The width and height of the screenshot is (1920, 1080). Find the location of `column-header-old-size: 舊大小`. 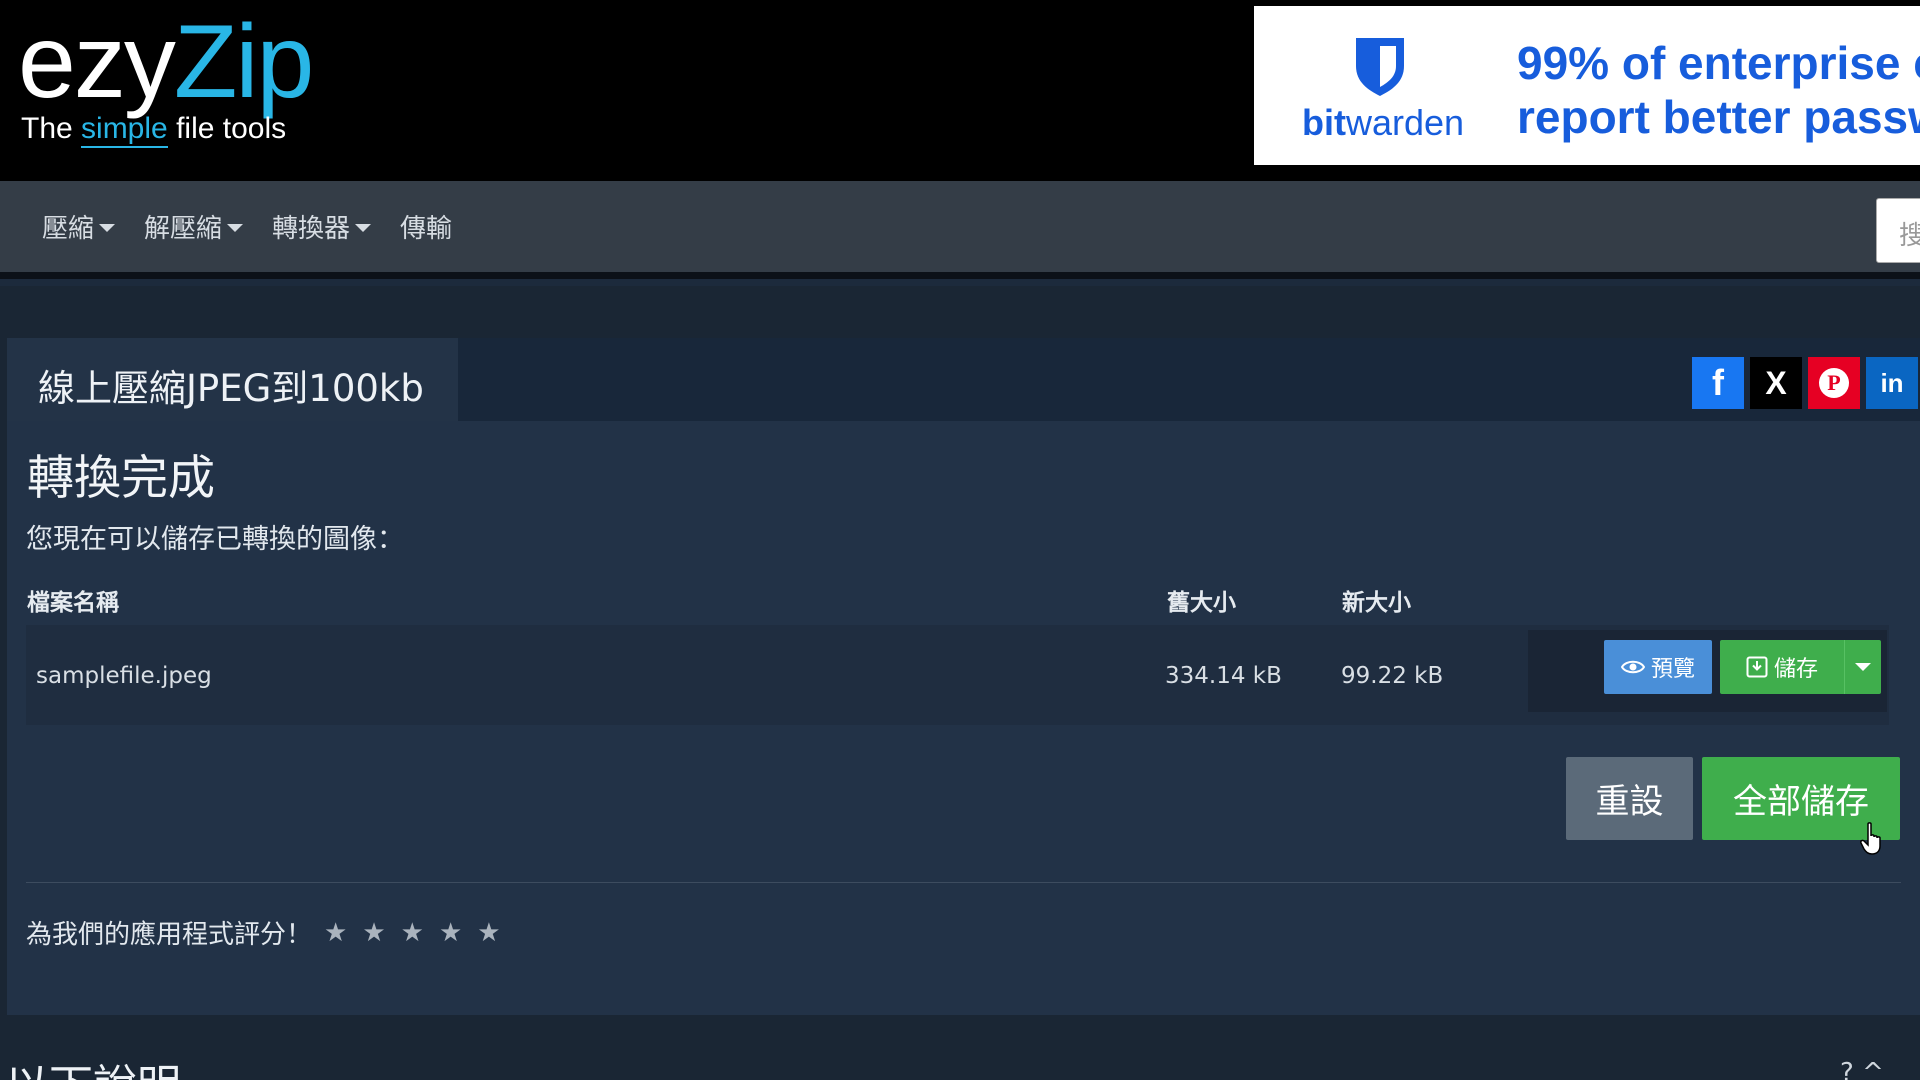

column-header-old-size: 舊大小 is located at coordinates (1201, 603).